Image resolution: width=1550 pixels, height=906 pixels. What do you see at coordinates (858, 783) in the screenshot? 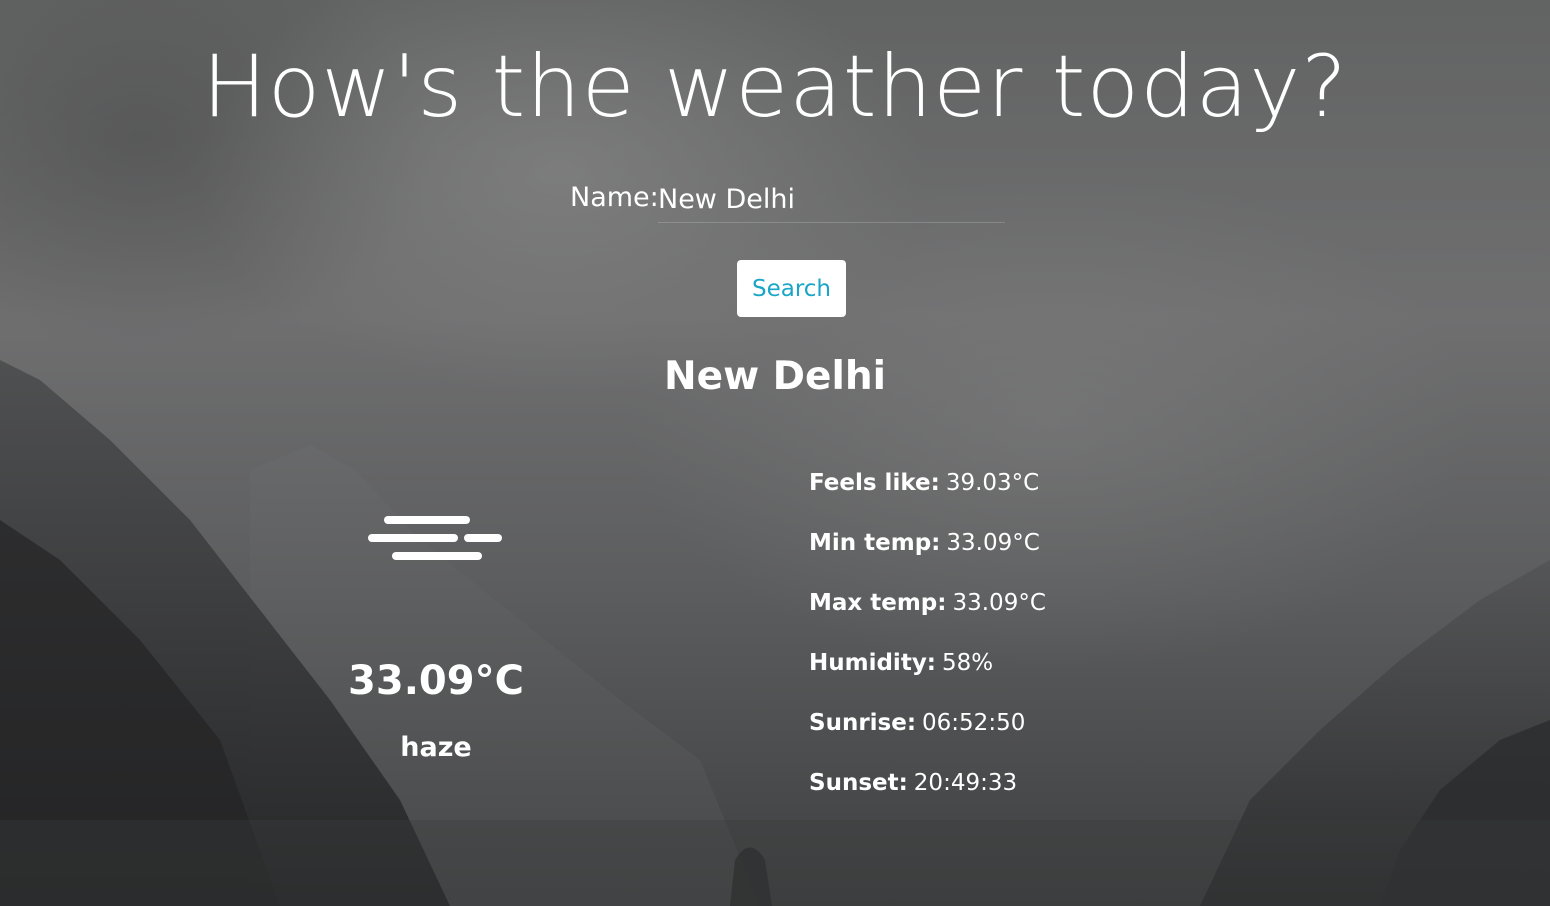
I see `detail-label: Sunset:` at bounding box center [858, 783].